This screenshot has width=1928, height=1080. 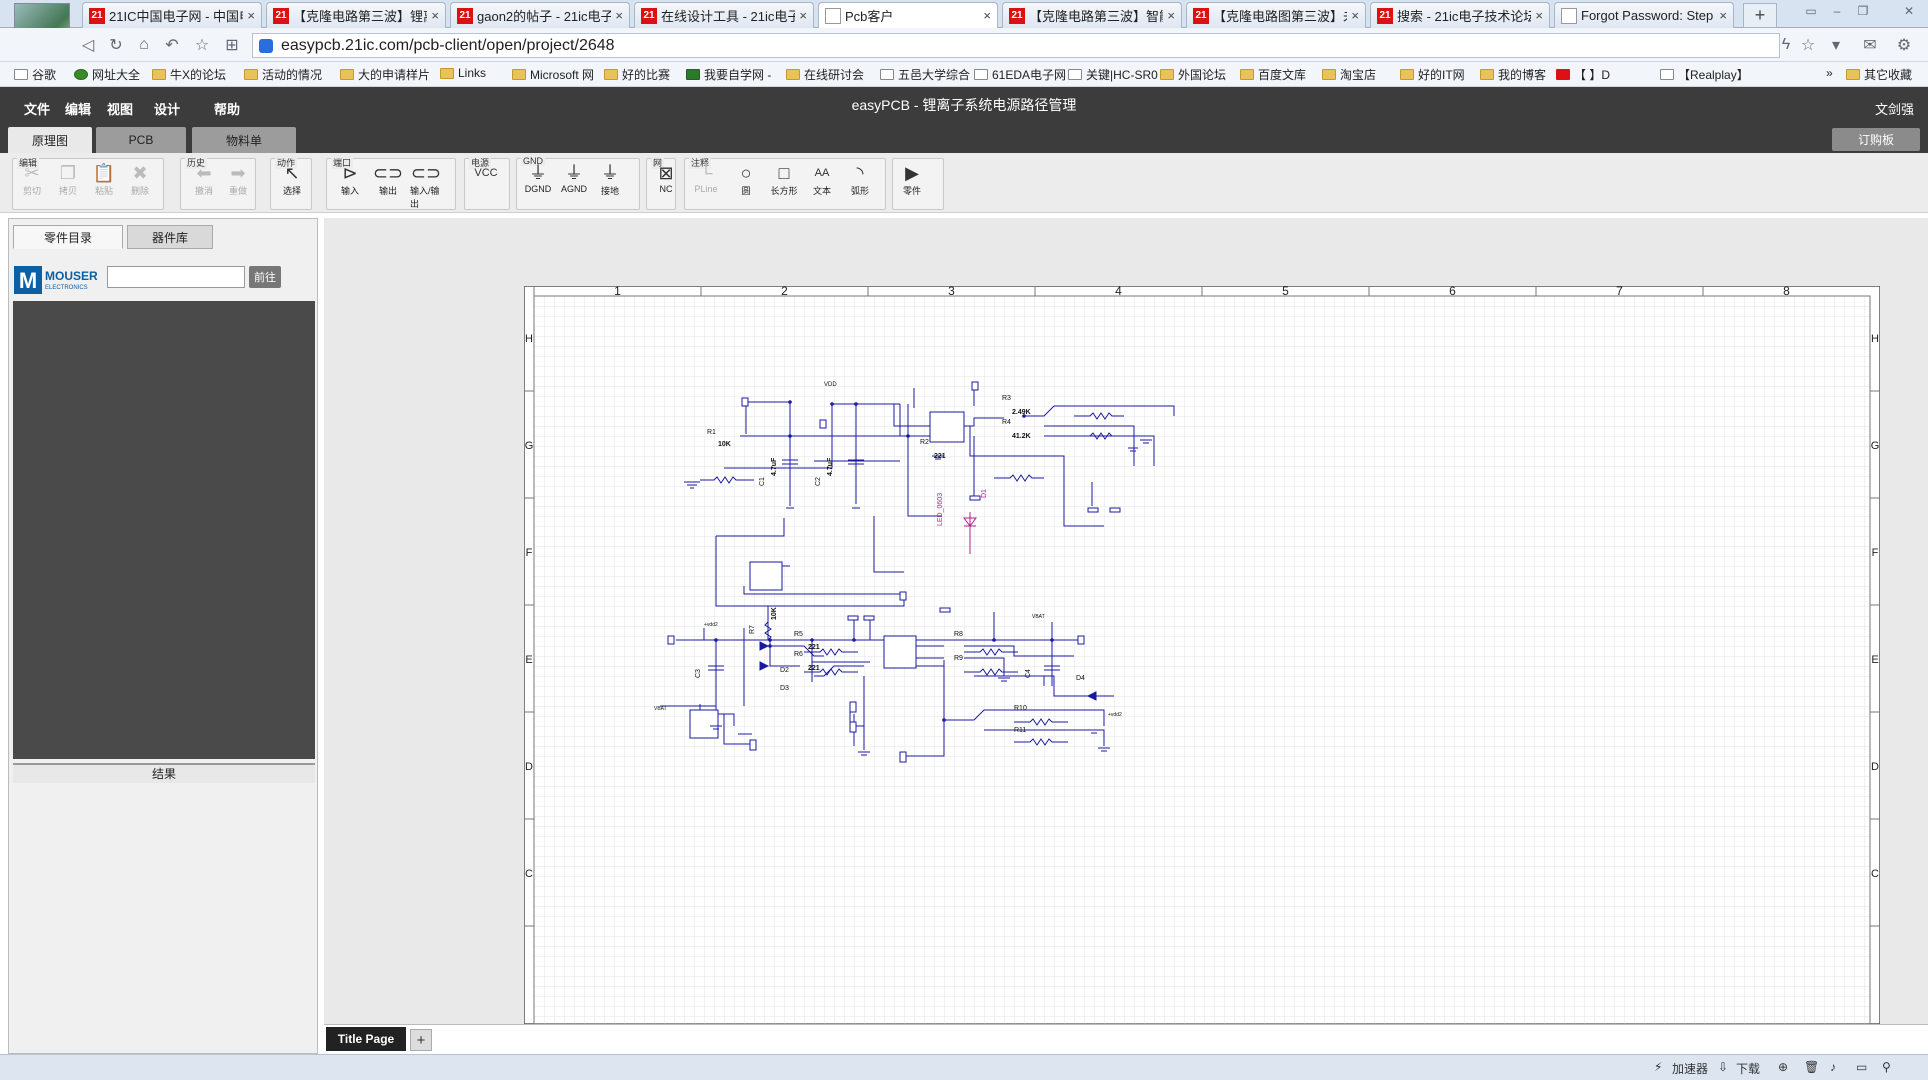 What do you see at coordinates (244, 140) in the screenshot?
I see `tab-bom: 物料单` at bounding box center [244, 140].